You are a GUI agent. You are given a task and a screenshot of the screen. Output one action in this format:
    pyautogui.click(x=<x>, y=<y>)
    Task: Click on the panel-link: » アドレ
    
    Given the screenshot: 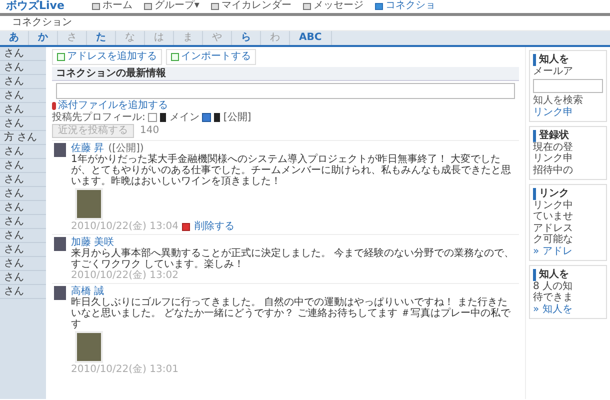 What is the action you would take?
    pyautogui.click(x=568, y=251)
    